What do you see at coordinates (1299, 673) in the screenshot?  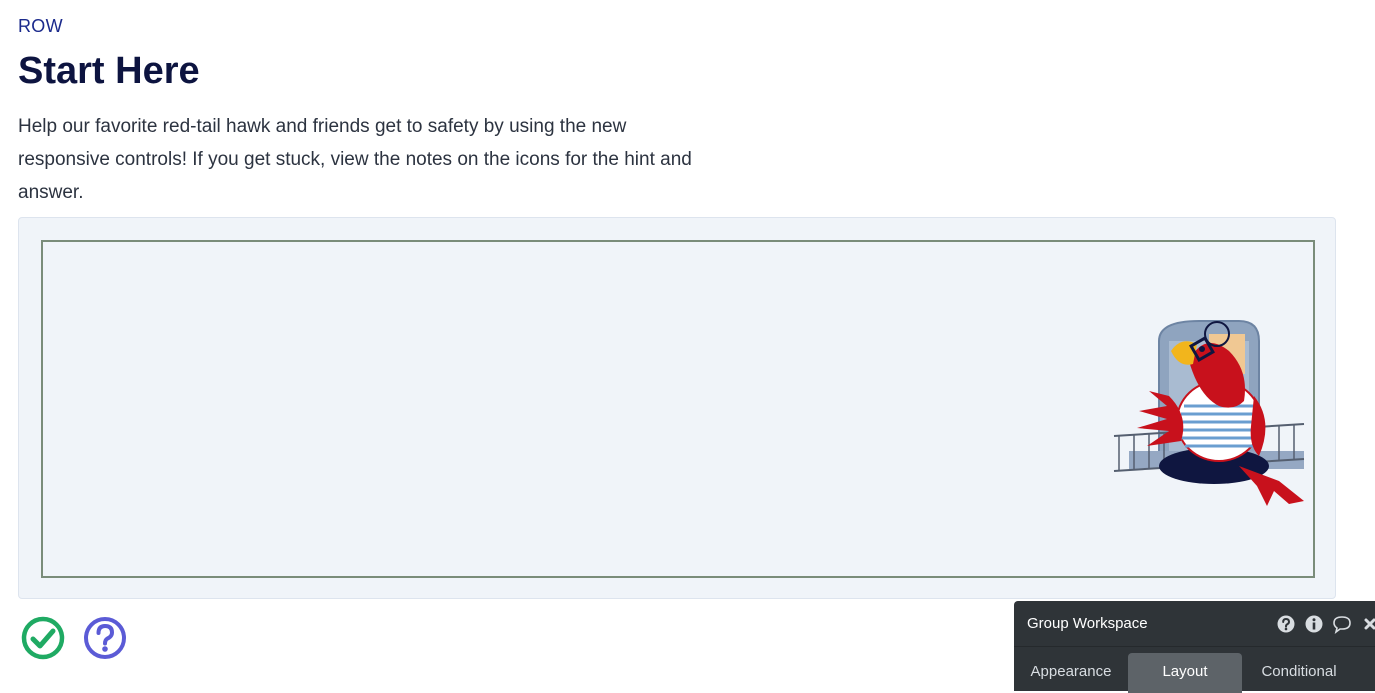 I see `tab-conditional: Conditional` at bounding box center [1299, 673].